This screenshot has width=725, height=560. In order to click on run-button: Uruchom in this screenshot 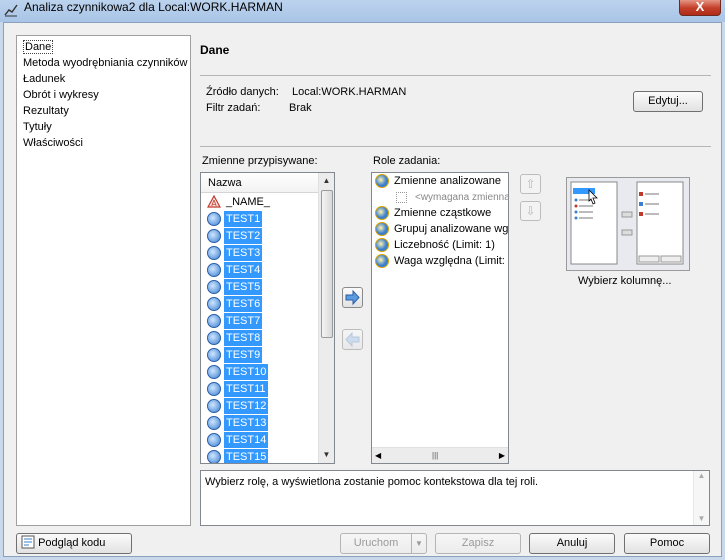, I will do `click(376, 543)`.